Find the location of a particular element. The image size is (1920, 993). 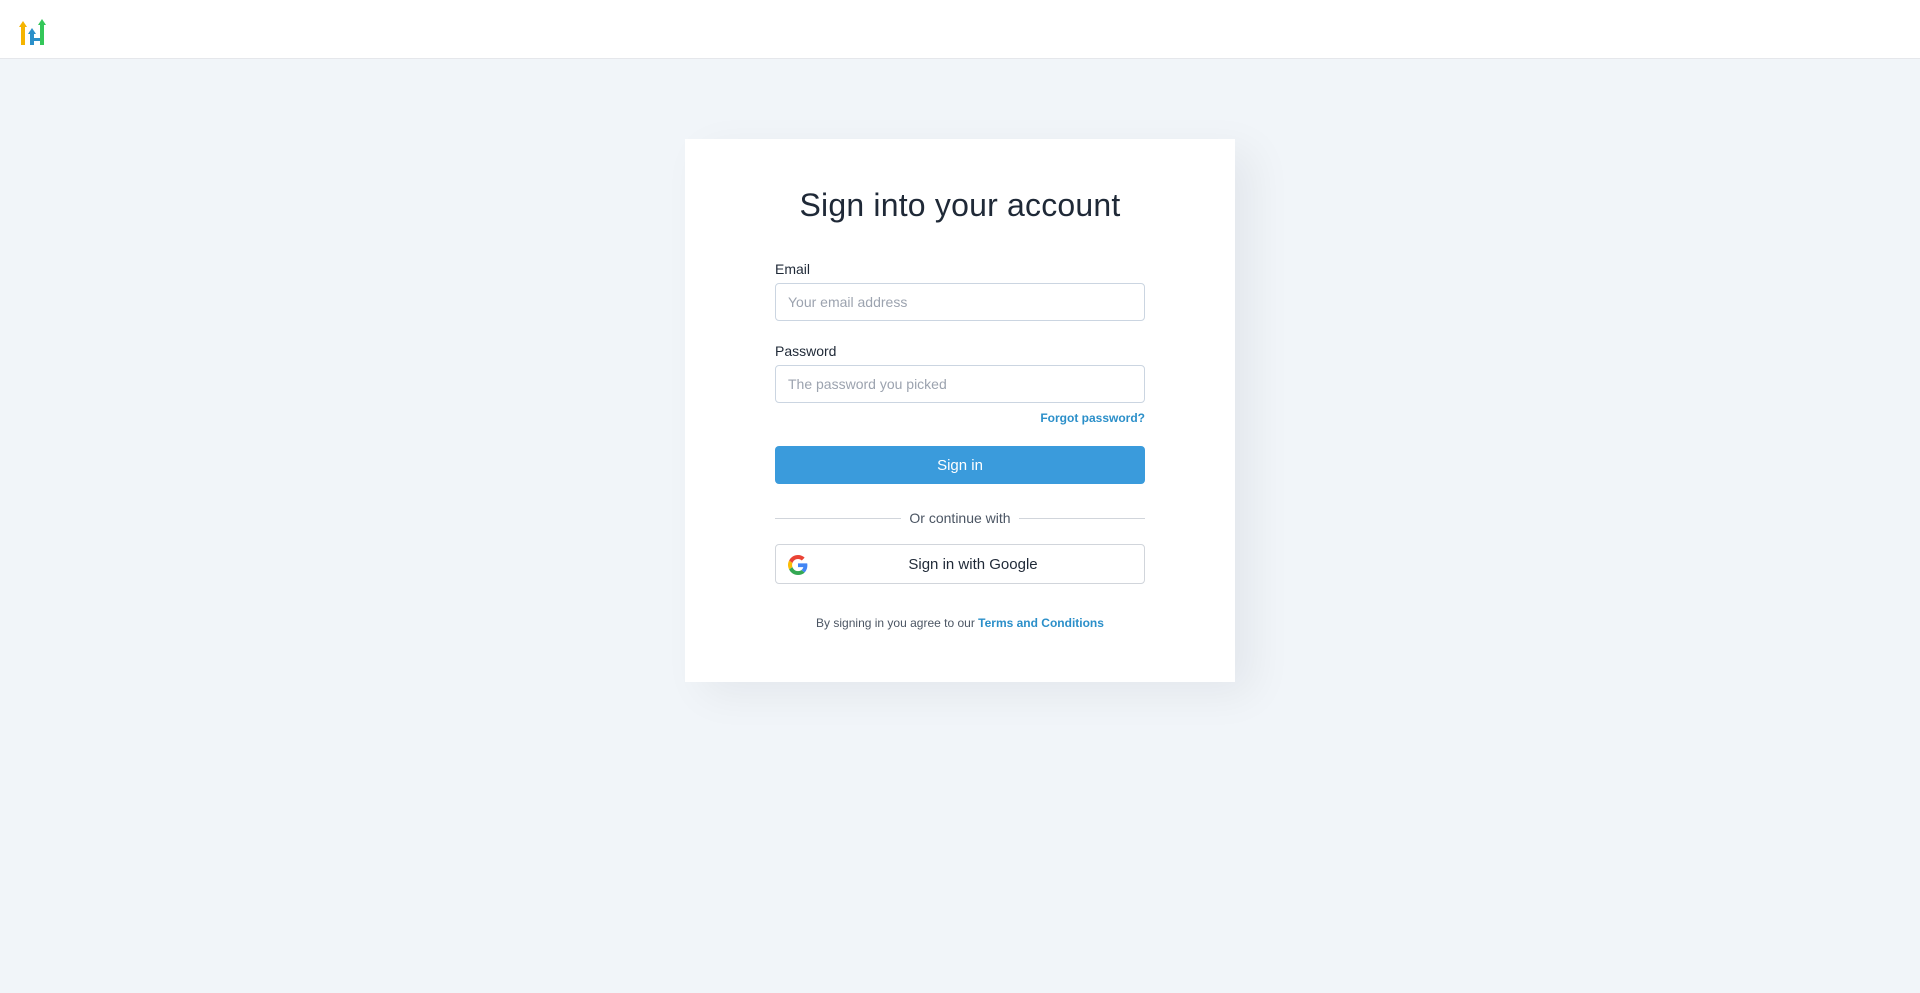

sign-in-button: Sign in is located at coordinates (960, 465).